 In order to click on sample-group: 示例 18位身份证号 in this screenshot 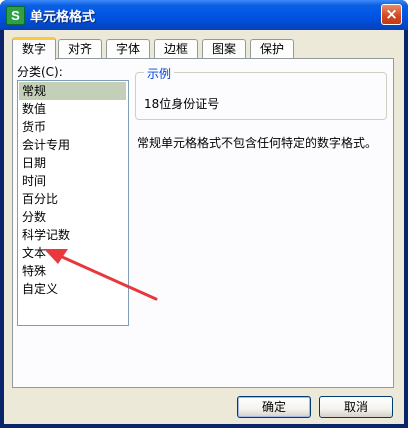, I will do `click(261, 92)`.